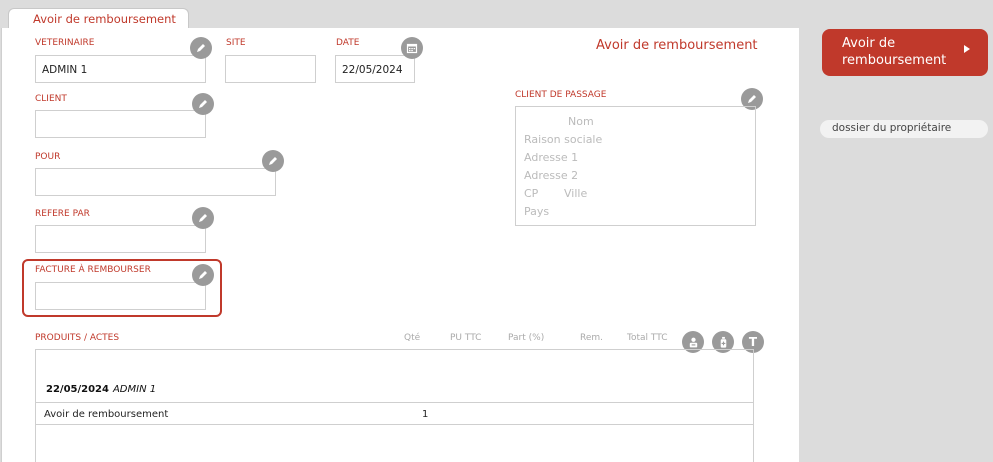 The width and height of the screenshot is (993, 462). Describe the element at coordinates (563, 139) in the screenshot. I see `cp-raison: Raison sociale` at that location.